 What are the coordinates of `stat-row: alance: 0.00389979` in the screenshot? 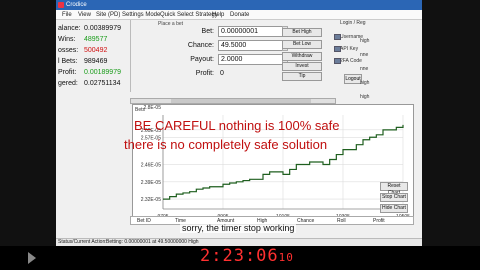 It's located at (93, 29).